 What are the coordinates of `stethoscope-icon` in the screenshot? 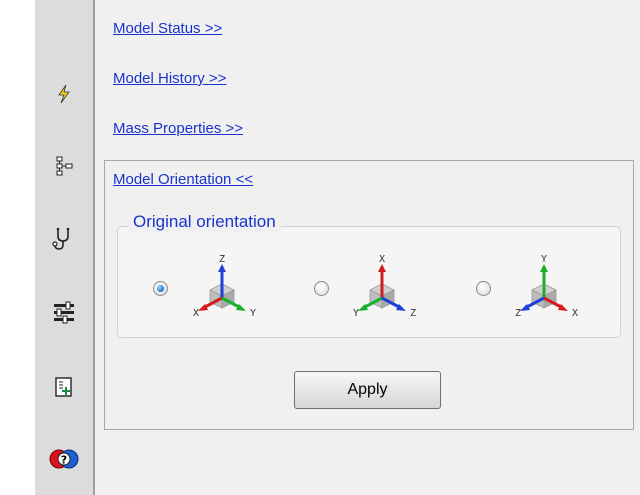 It's located at (64, 239).